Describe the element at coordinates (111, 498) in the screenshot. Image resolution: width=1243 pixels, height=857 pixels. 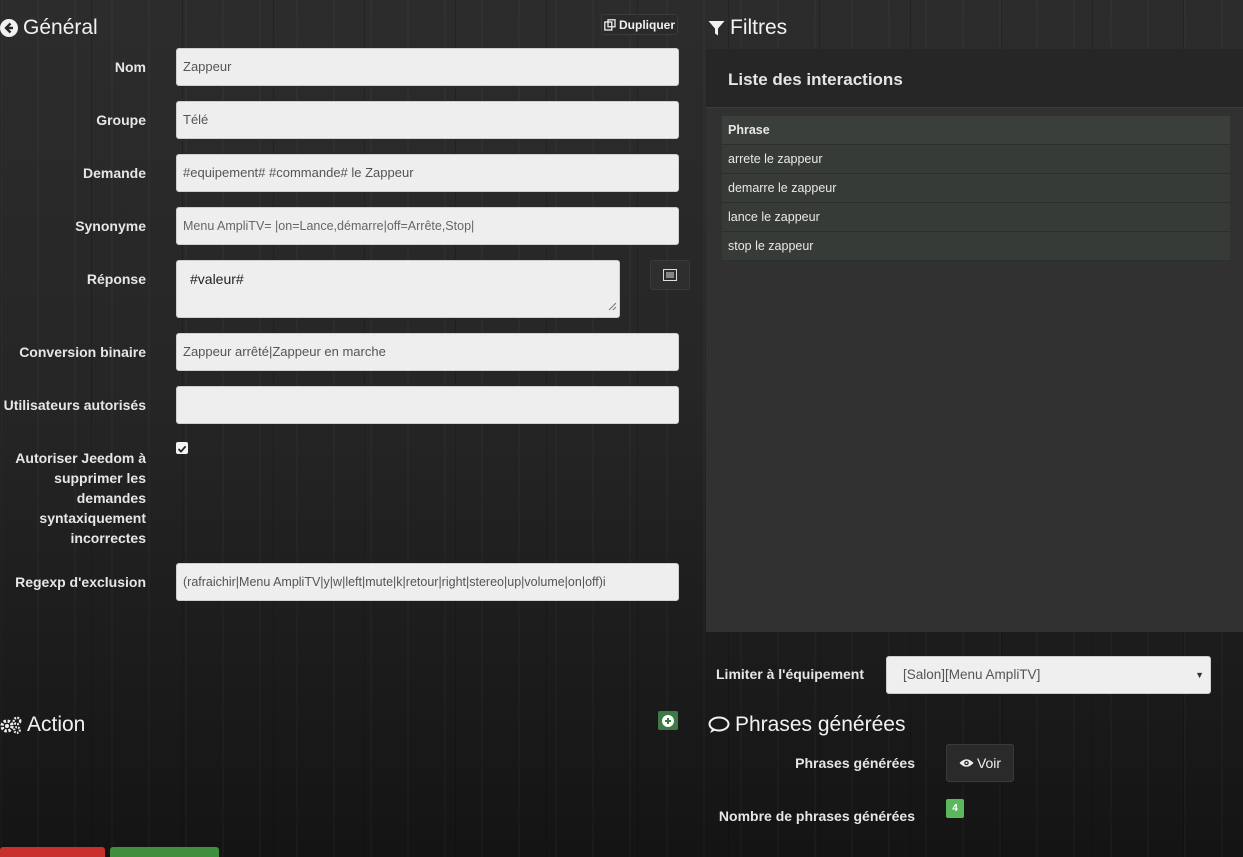
I see `autoriser-label-line: demandes` at that location.